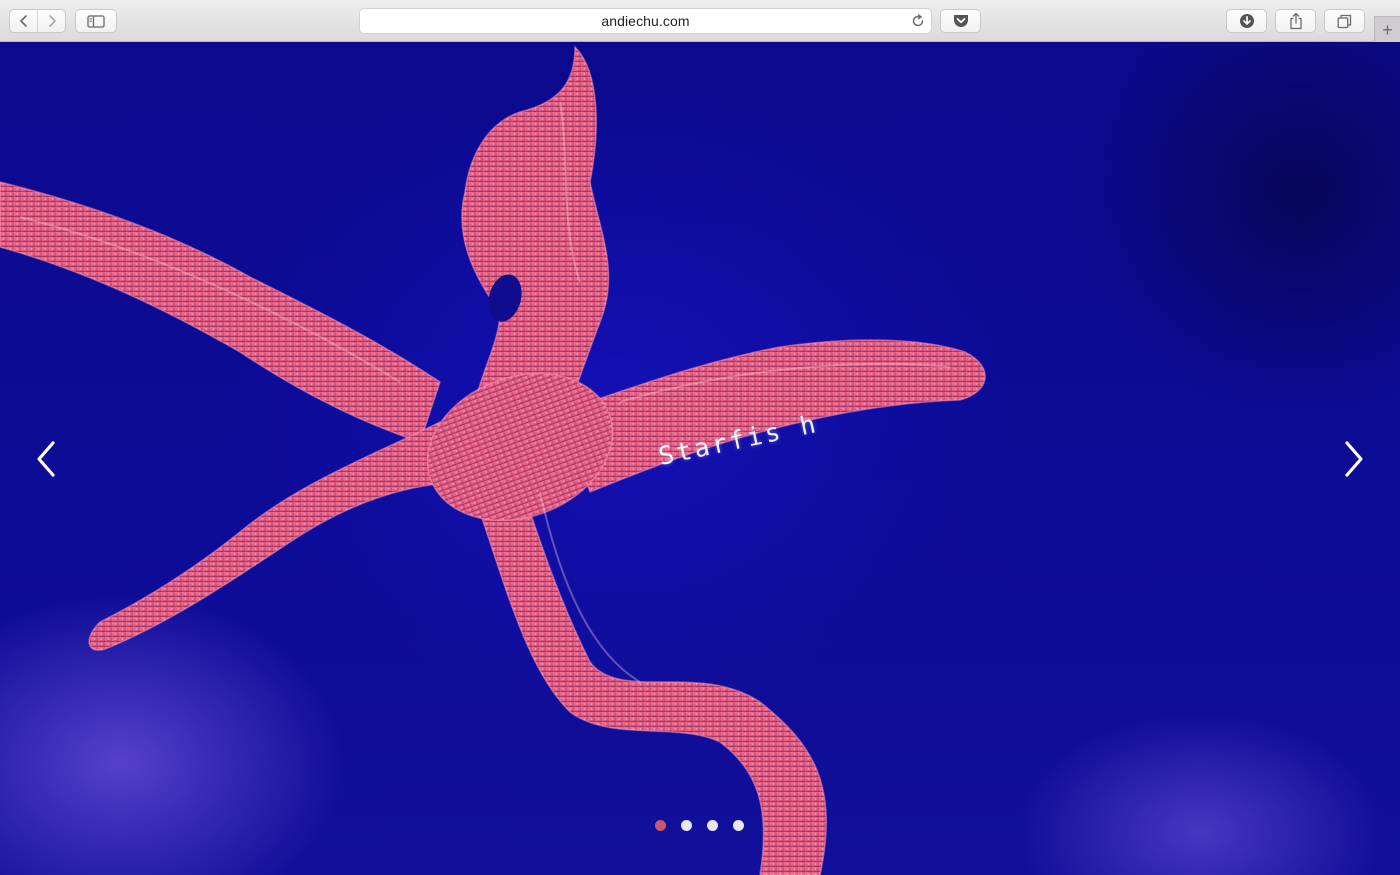  I want to click on tabs-icon, so click(1344, 21).